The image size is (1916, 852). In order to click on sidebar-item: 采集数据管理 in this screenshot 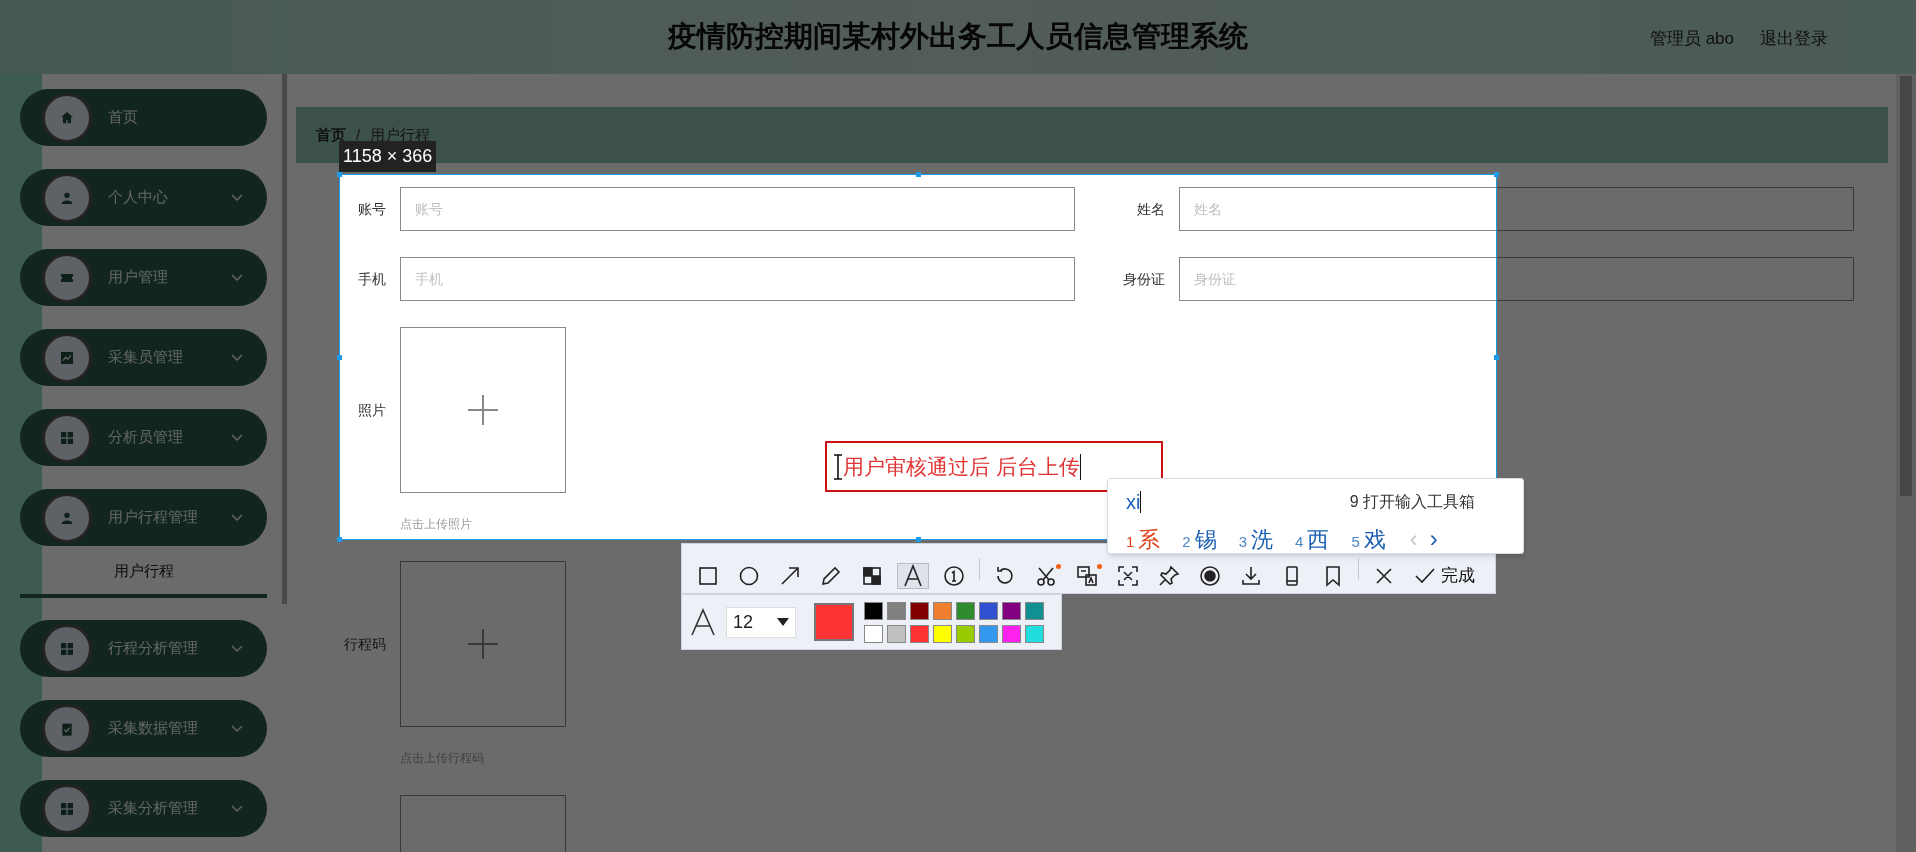, I will do `click(143, 728)`.